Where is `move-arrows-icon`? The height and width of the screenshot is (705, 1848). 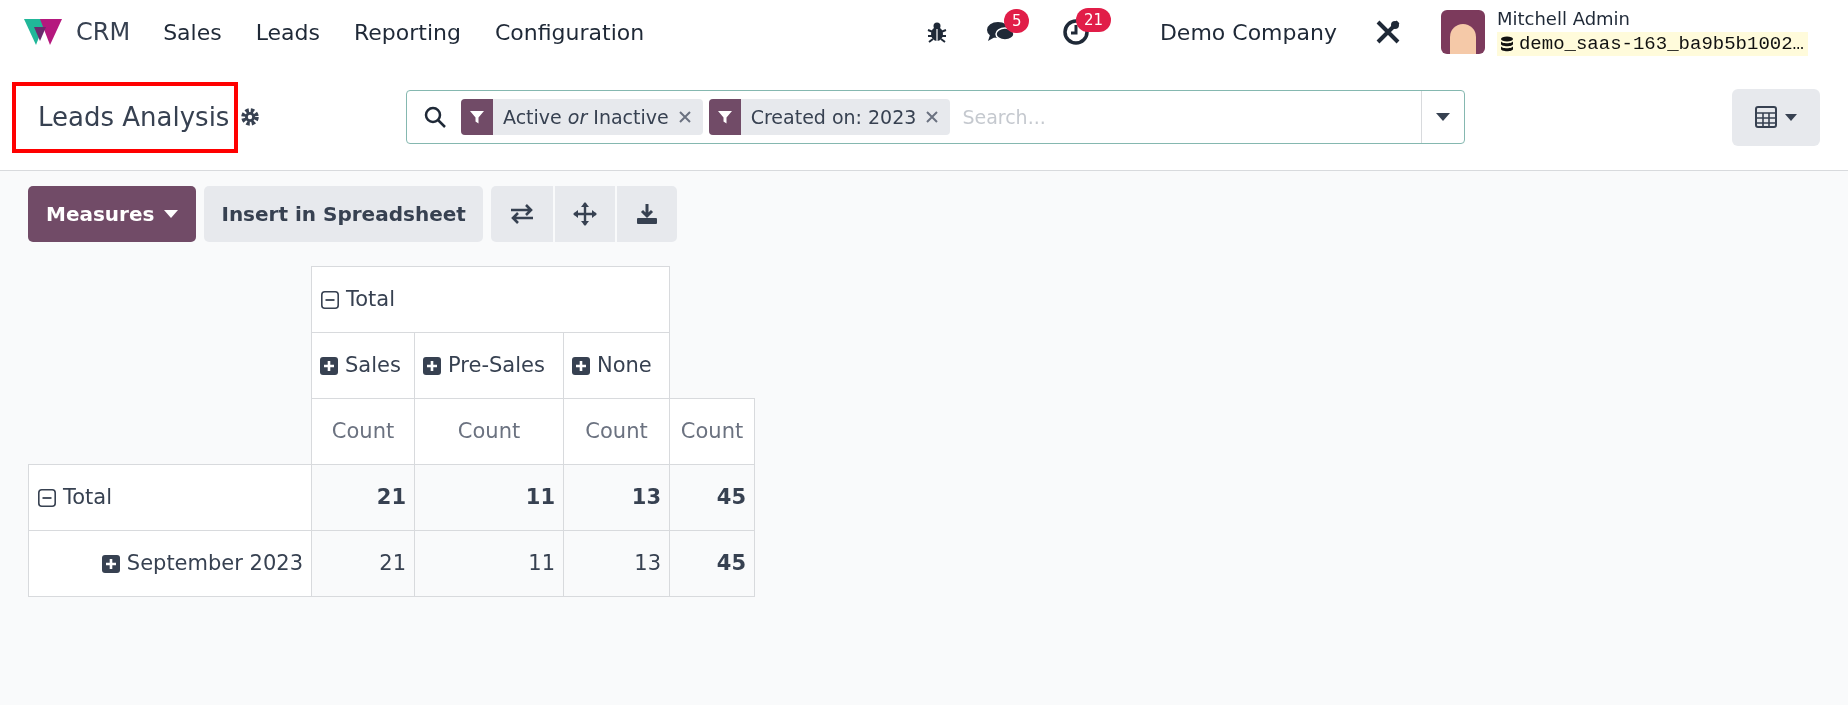
move-arrows-icon is located at coordinates (584, 214).